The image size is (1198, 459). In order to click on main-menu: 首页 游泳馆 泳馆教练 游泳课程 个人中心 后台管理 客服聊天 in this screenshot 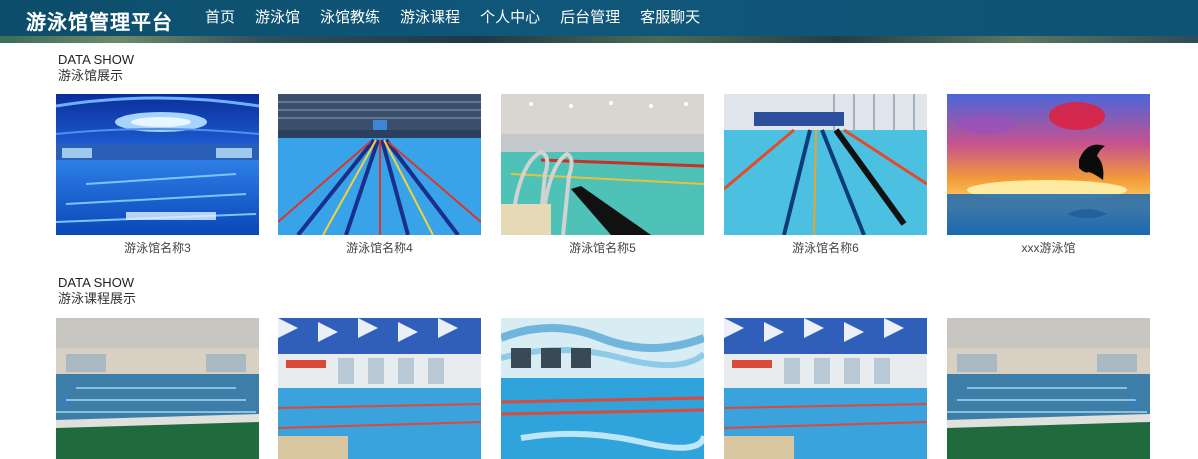, I will do `click(452, 19)`.